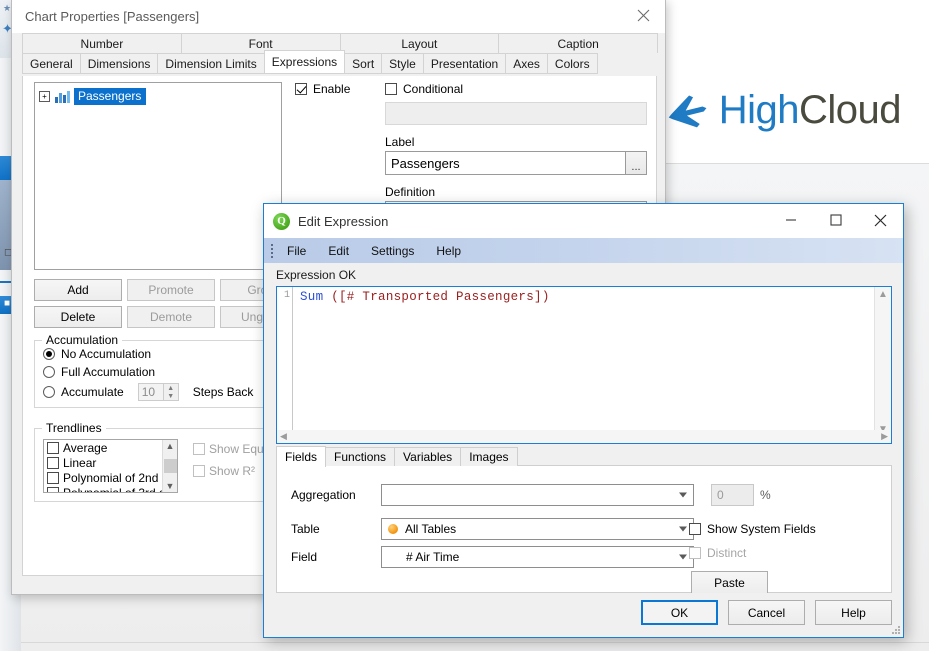  I want to click on chart-properties-title: Chart Properties [Passengers], so click(112, 16).